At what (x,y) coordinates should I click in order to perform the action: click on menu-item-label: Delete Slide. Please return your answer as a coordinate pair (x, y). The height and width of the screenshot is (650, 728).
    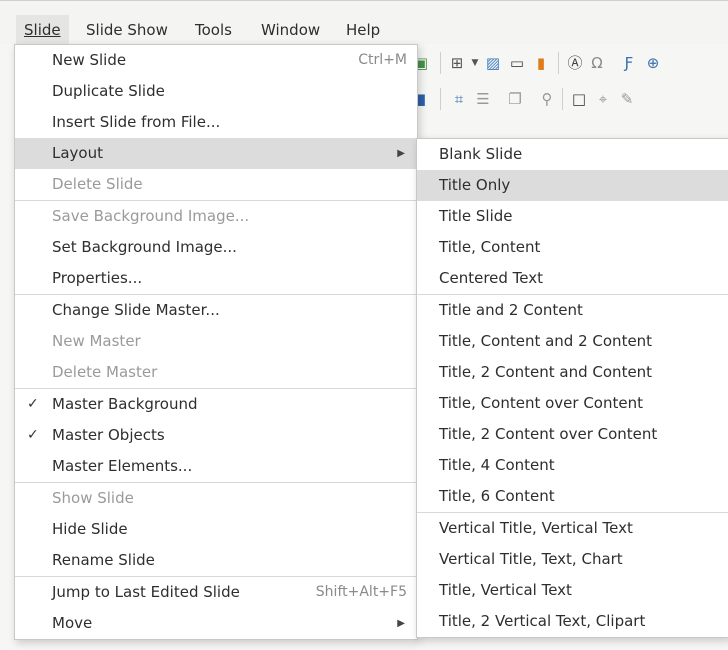
    Looking at the image, I should click on (97, 184).